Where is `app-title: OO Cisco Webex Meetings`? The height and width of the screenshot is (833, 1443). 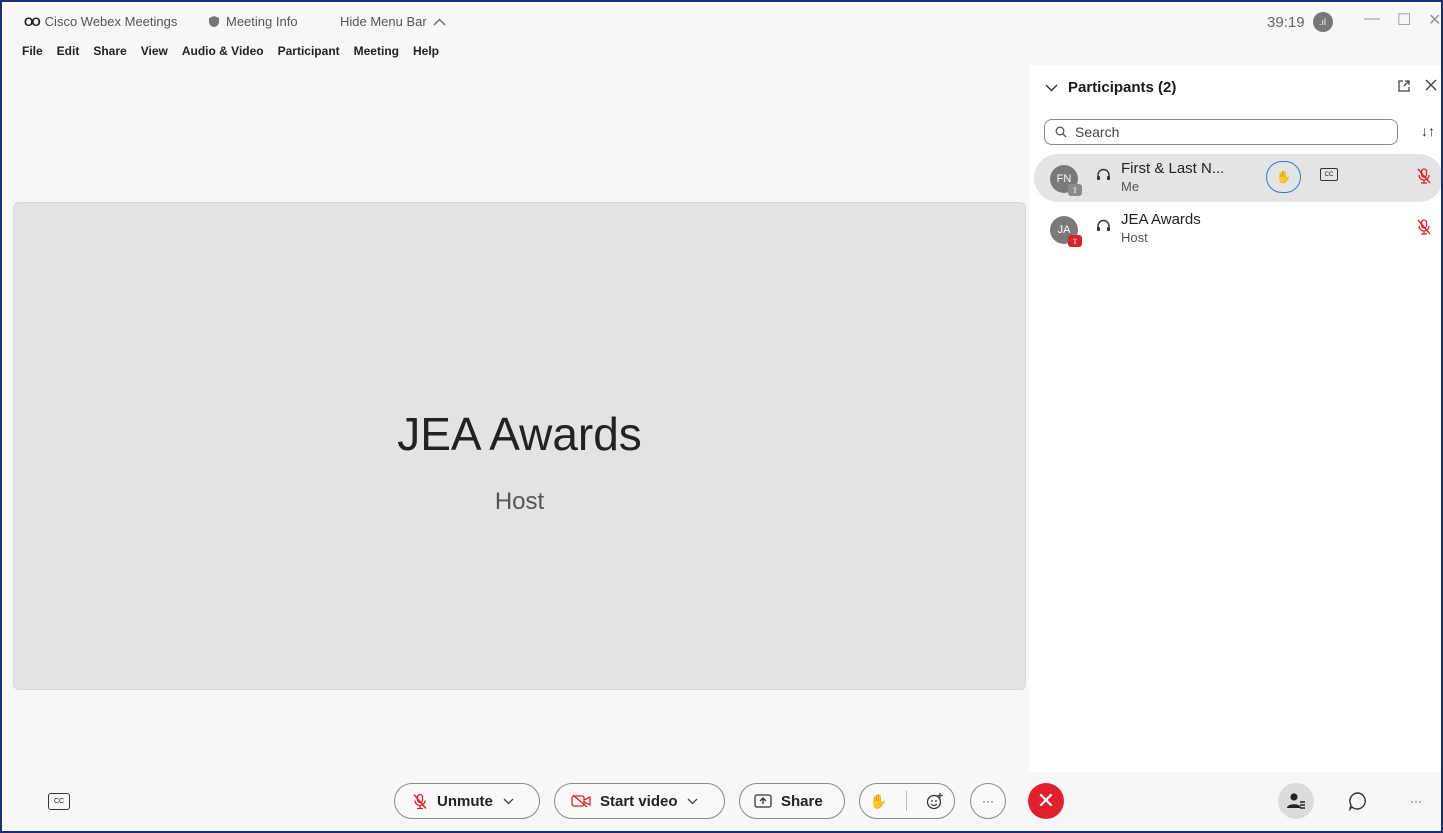
app-title: OO Cisco Webex Meetings is located at coordinates (100, 21).